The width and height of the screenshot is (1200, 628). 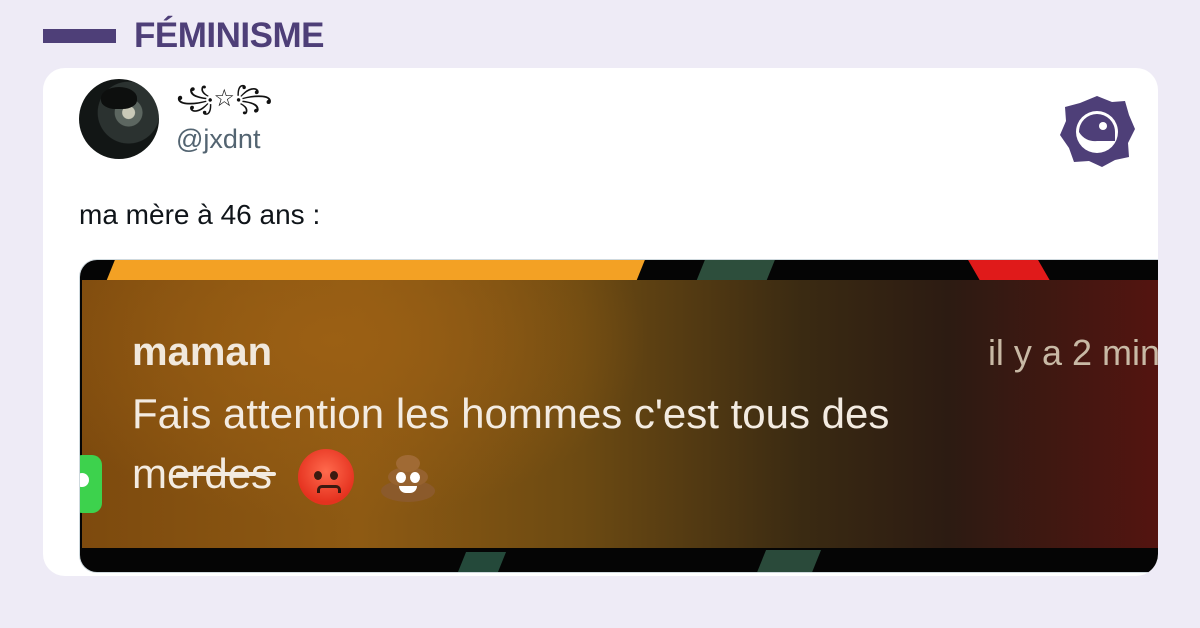 I want to click on pile-of-poo-icon, so click(x=408, y=477).